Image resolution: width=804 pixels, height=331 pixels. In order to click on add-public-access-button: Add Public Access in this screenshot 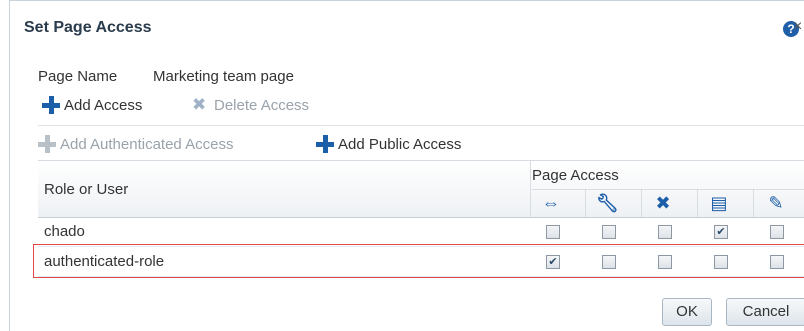, I will do `click(388, 144)`.